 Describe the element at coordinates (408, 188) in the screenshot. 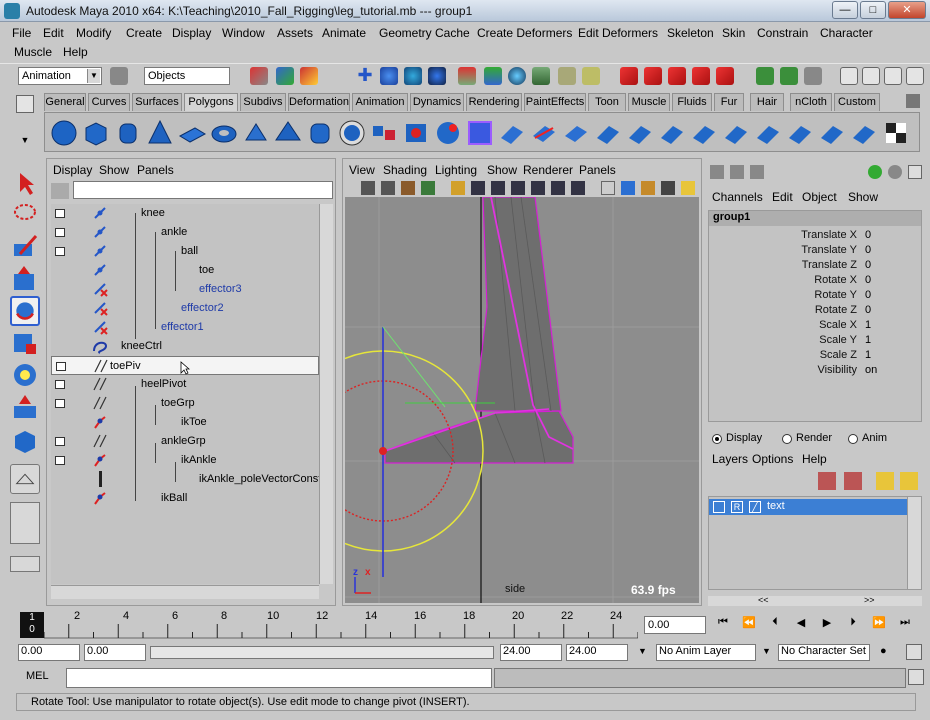

I see `bookmarks-icon` at that location.